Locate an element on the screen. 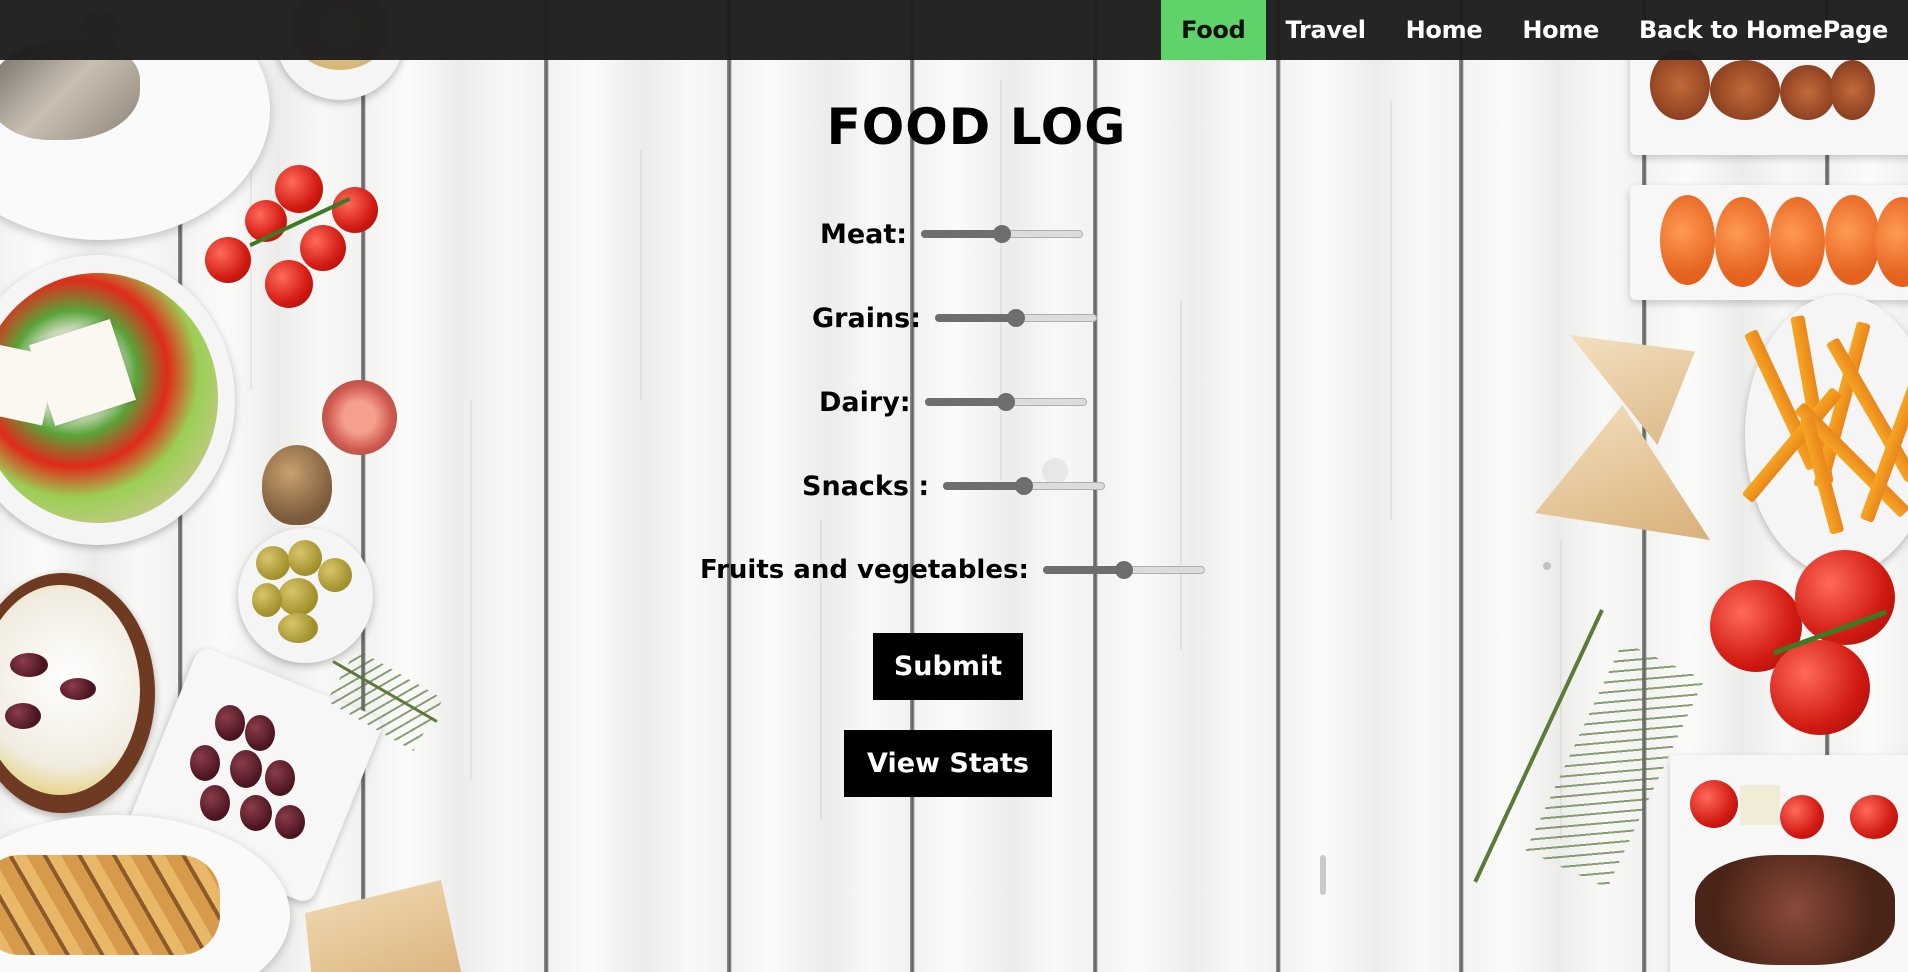  dairy-label: Dairy: is located at coordinates (865, 402).